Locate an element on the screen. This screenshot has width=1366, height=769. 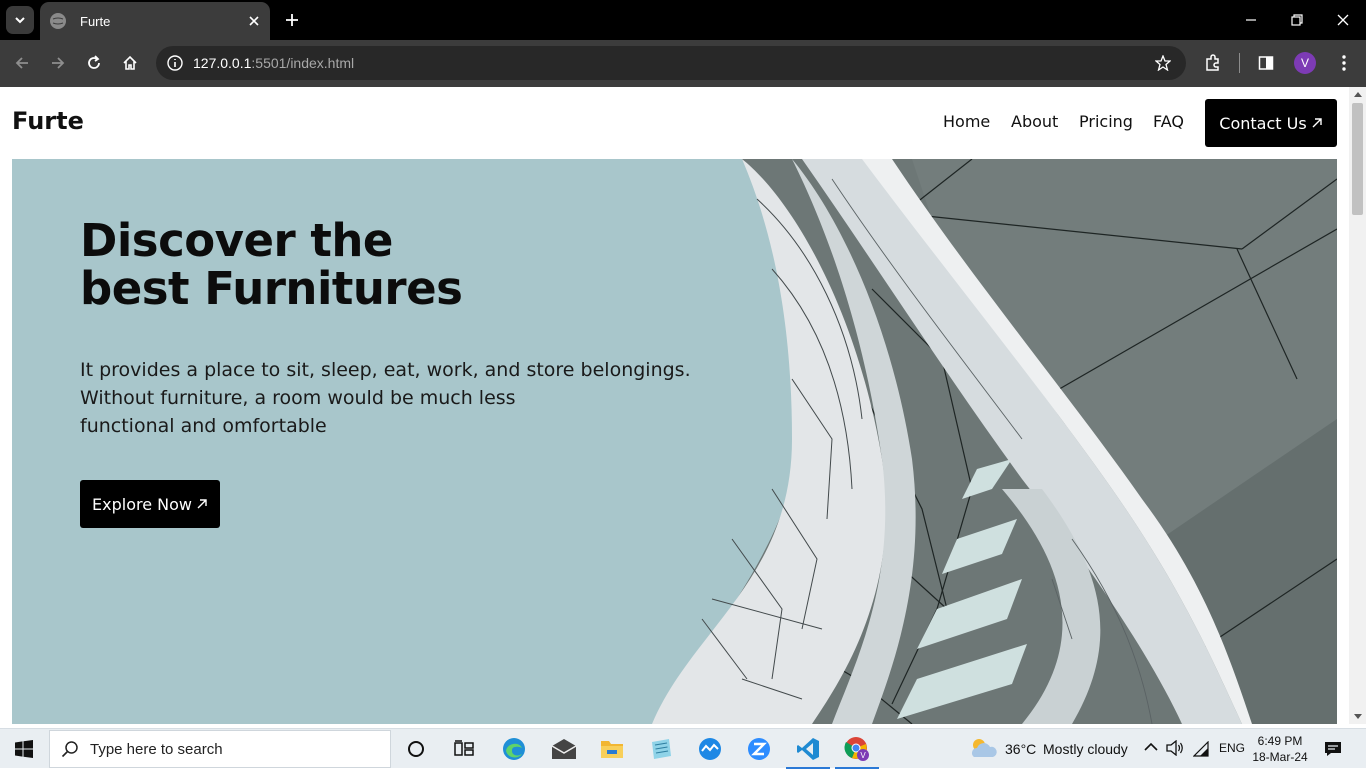
taskbar-search-box: Type here to search is located at coordinates (220, 749).